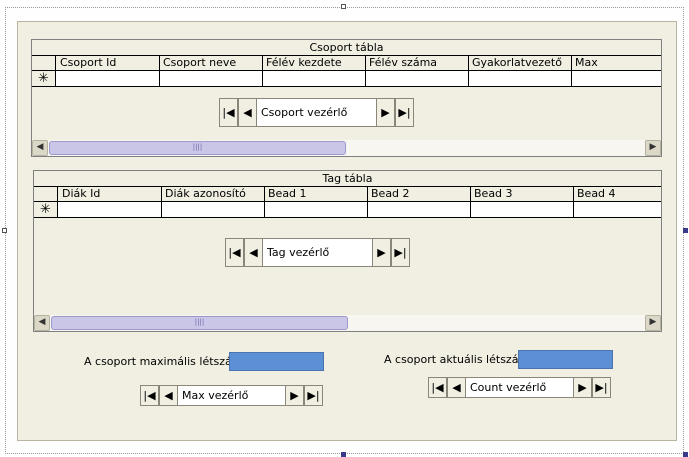 This screenshot has width=689, height=457. Describe the element at coordinates (110, 194) in the screenshot. I see `column-header: Diák Id` at that location.